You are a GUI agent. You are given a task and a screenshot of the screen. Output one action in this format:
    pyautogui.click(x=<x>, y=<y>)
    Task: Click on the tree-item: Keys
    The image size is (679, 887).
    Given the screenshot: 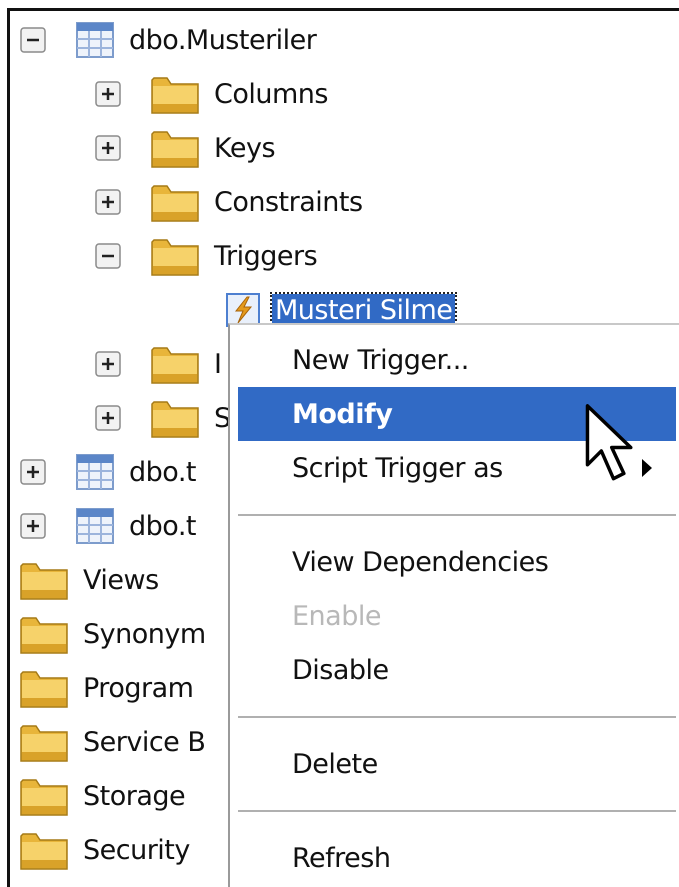 What is the action you would take?
    pyautogui.click(x=244, y=148)
    